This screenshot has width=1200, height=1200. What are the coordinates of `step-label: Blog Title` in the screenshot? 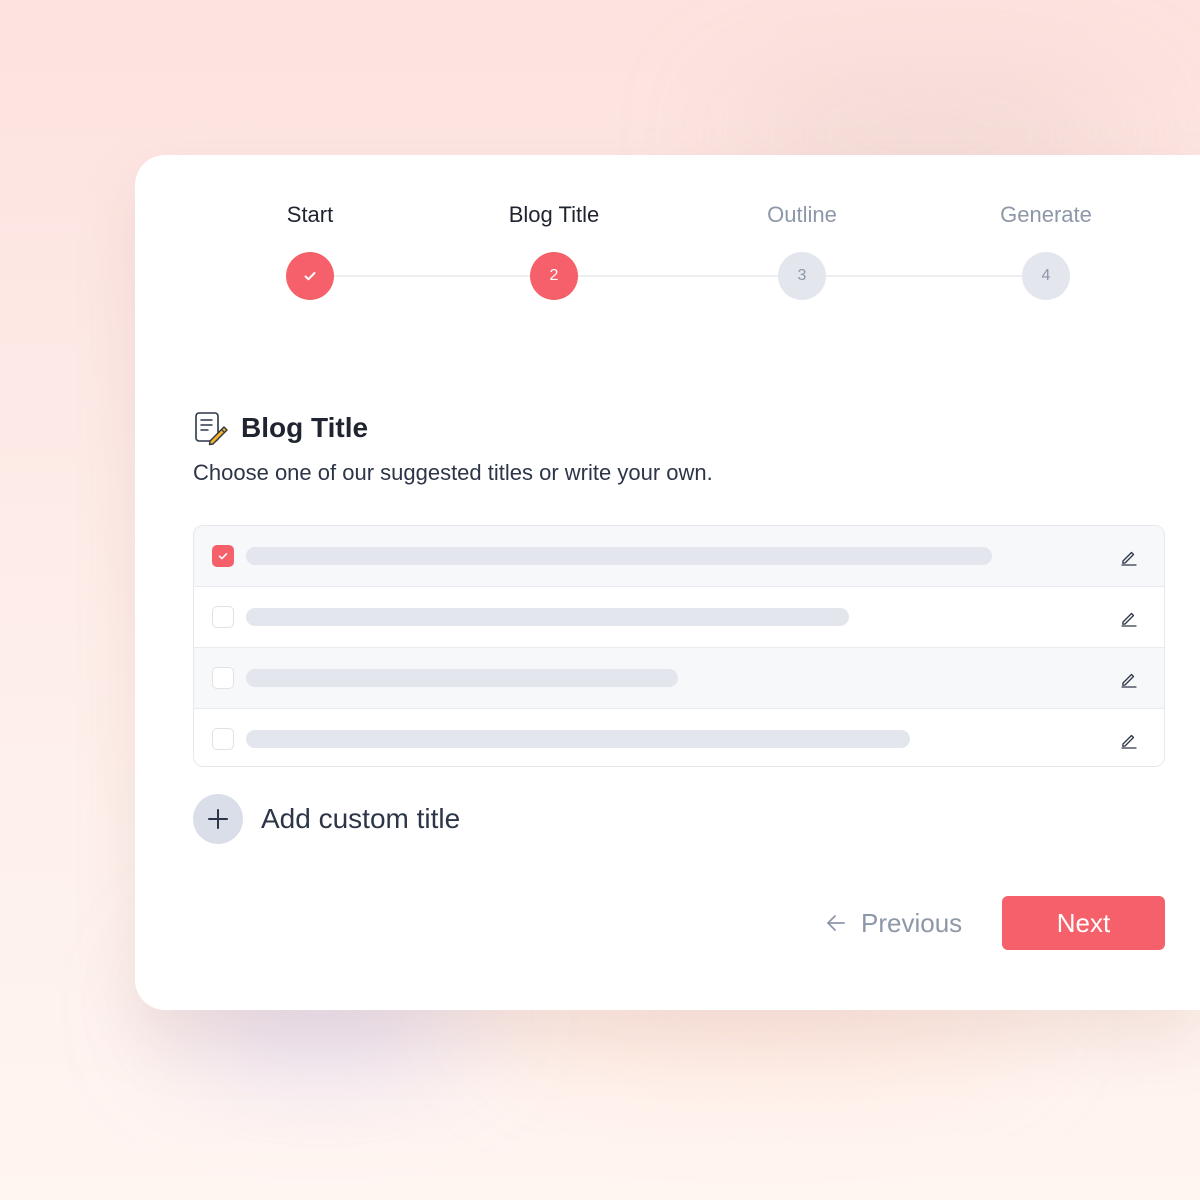 It's located at (554, 214).